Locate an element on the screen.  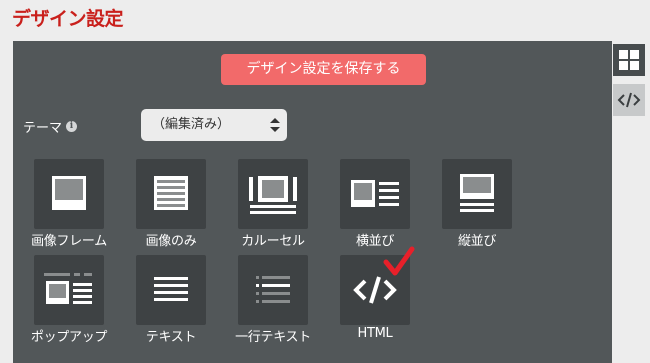
template-tile-one-line-text is located at coordinates (273, 290).